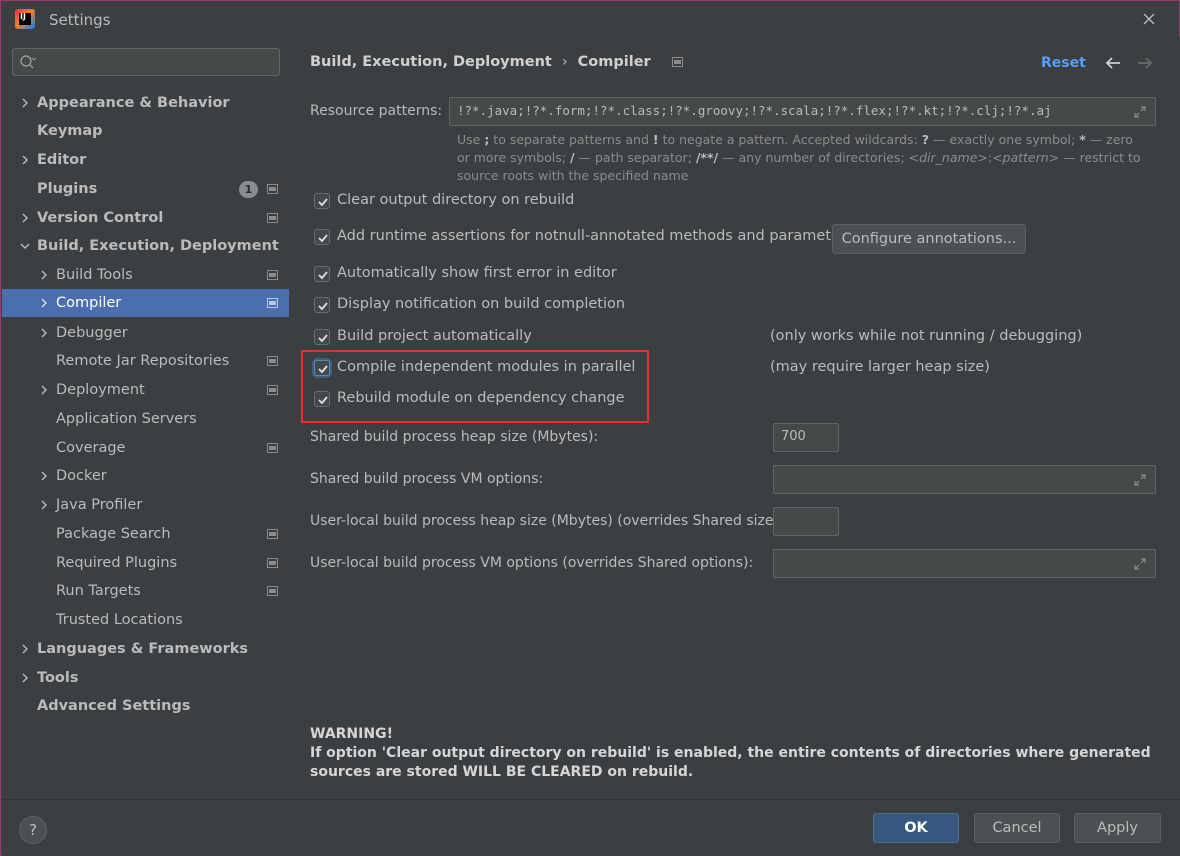  What do you see at coordinates (145, 563) in the screenshot?
I see `sidebar-item-required-plugins: Required Plugins` at bounding box center [145, 563].